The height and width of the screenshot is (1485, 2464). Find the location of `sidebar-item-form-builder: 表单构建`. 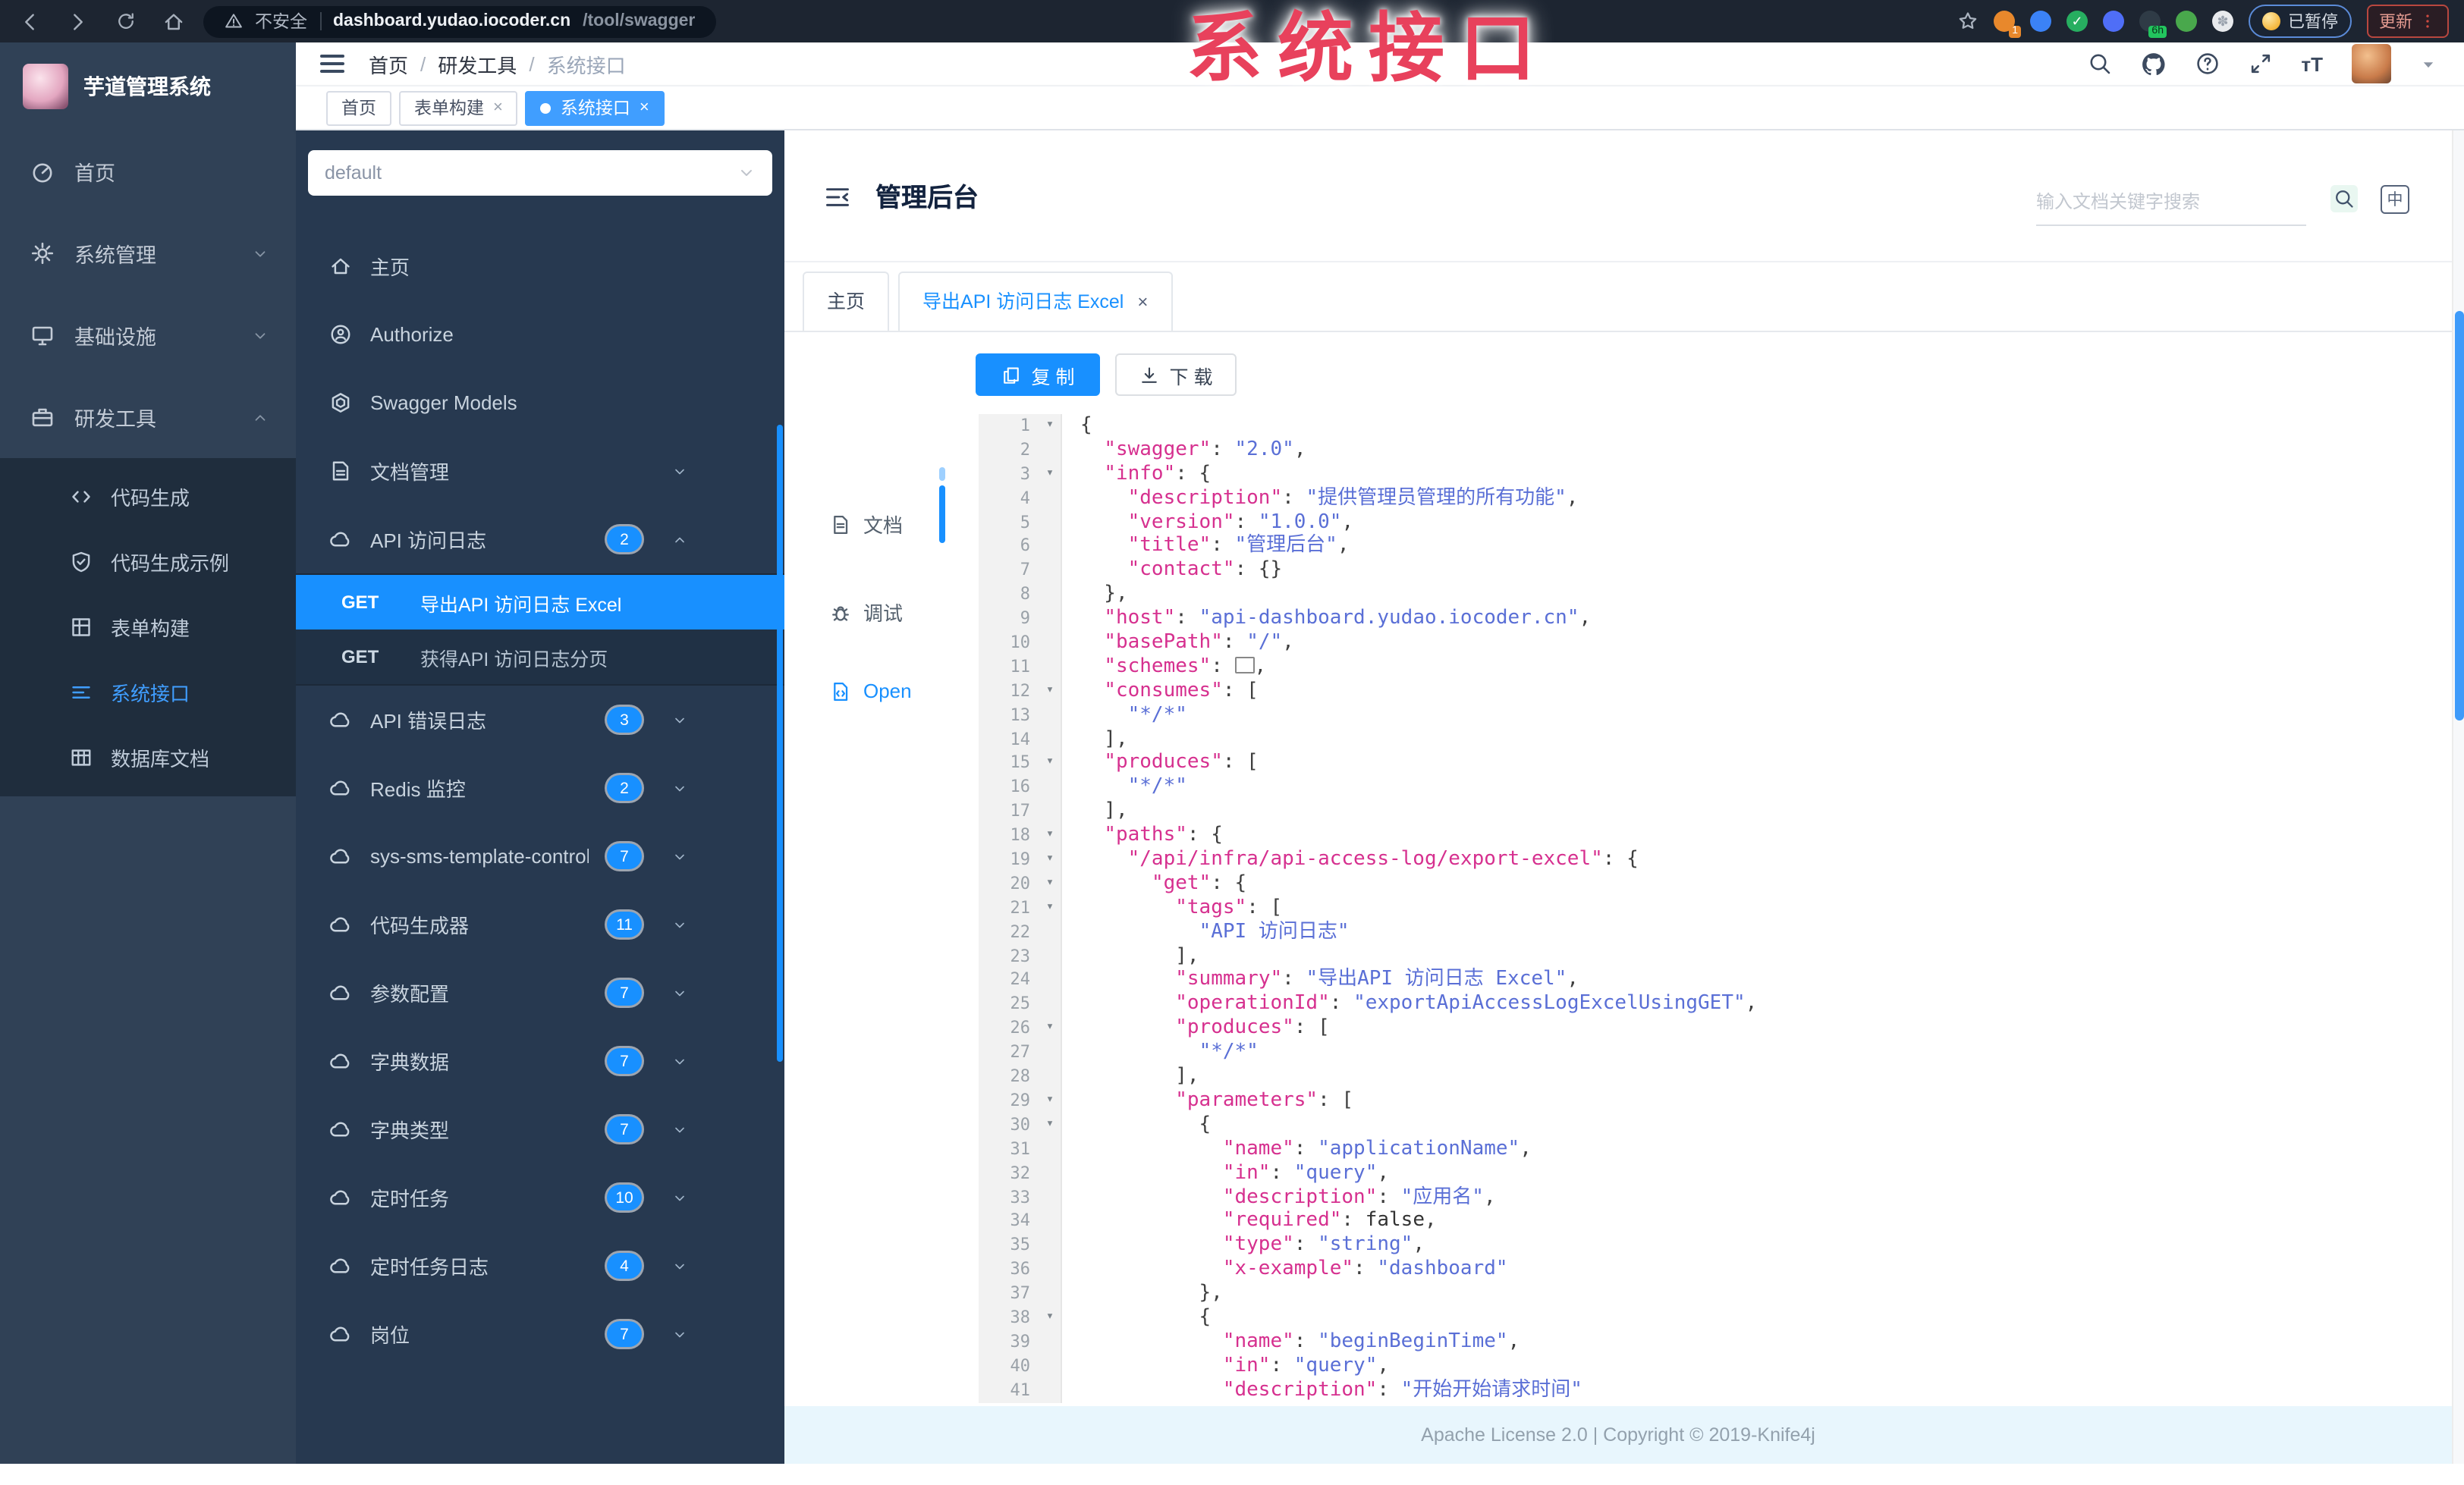

sidebar-item-form-builder: 表单构建 is located at coordinates (148, 627).